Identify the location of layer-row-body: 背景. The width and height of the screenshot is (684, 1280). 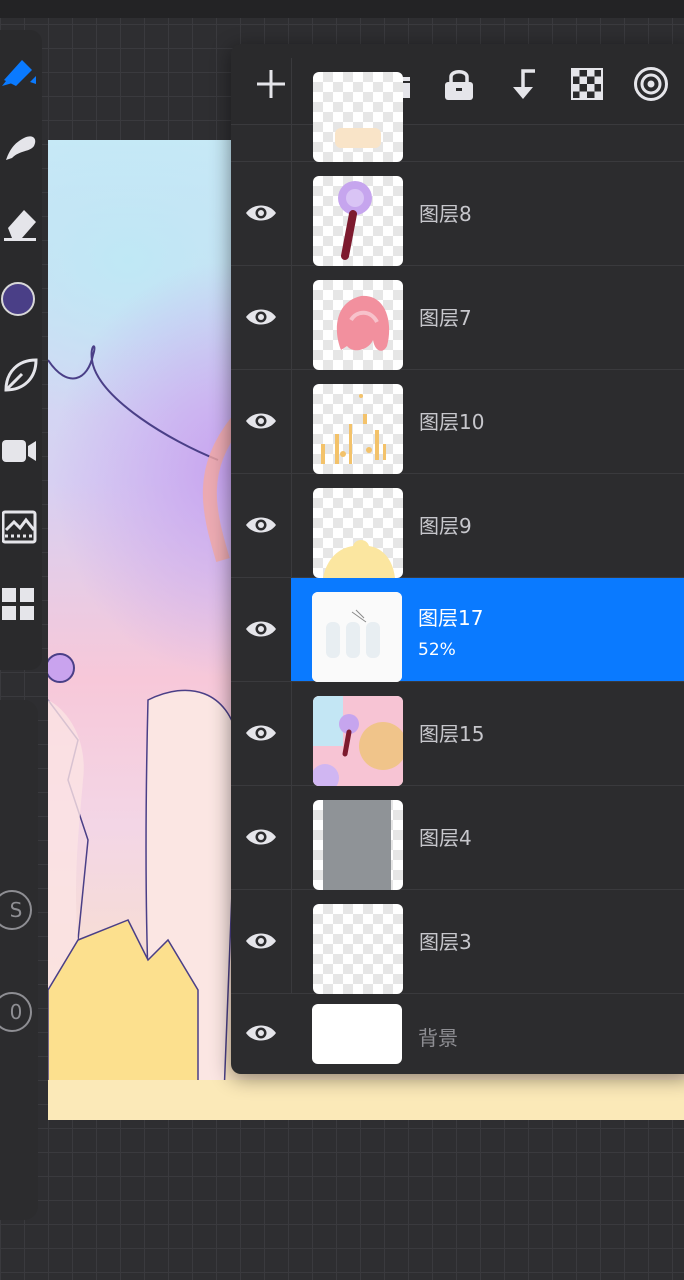
(487, 1034).